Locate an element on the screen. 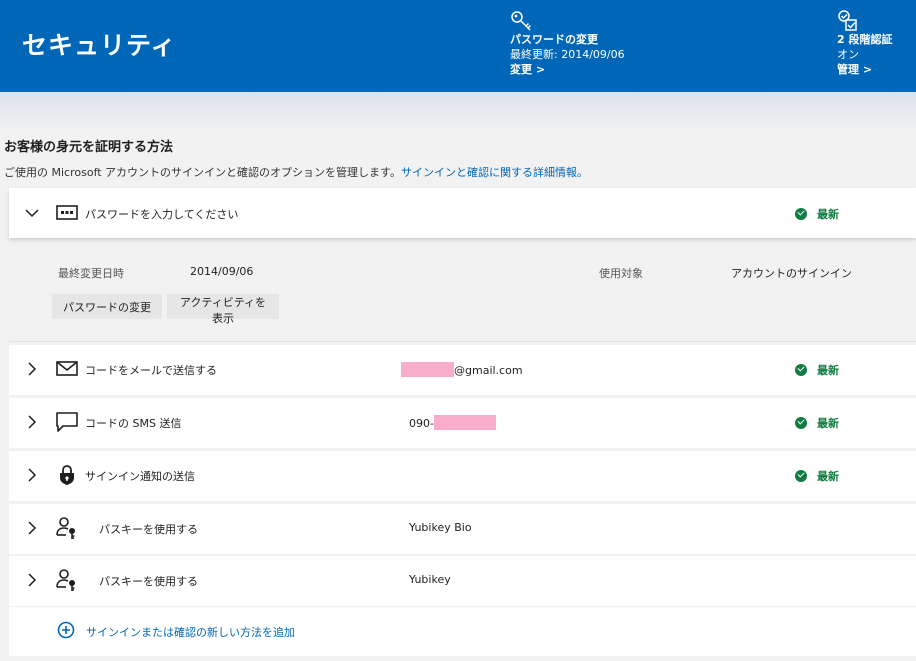 The width and height of the screenshot is (916, 661). last-changed-label: 最終変更日時 is located at coordinates (91, 273).